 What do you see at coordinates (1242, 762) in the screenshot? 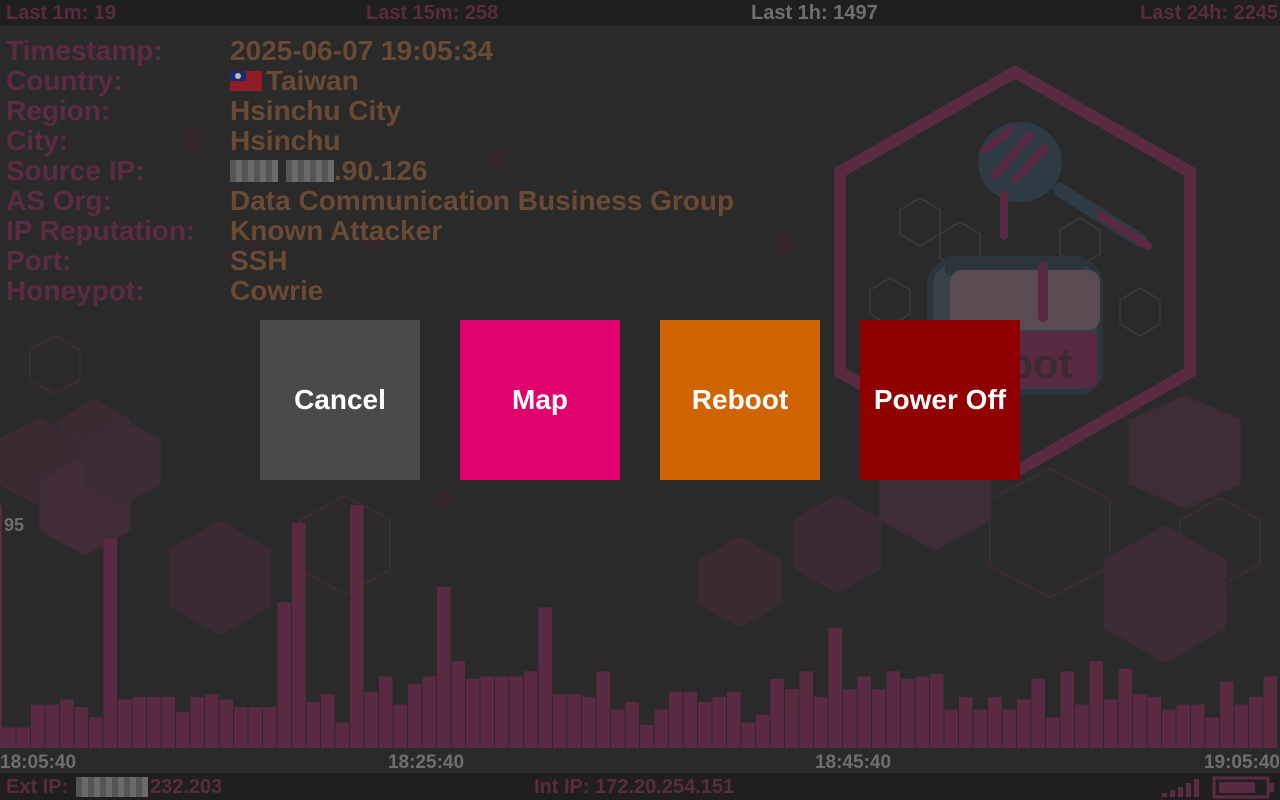
I see `x-tick-label: 19:05:40` at bounding box center [1242, 762].